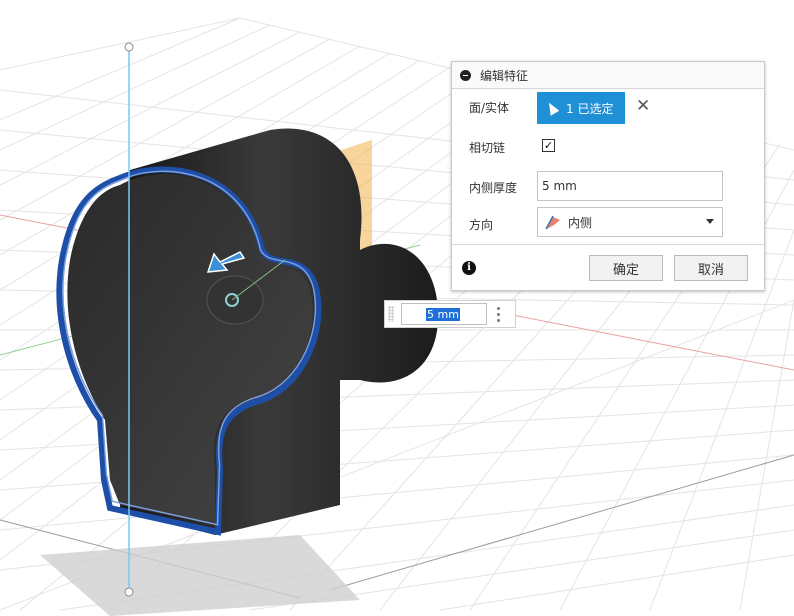  Describe the element at coordinates (481, 225) in the screenshot. I see `direction-label: 方向` at that location.